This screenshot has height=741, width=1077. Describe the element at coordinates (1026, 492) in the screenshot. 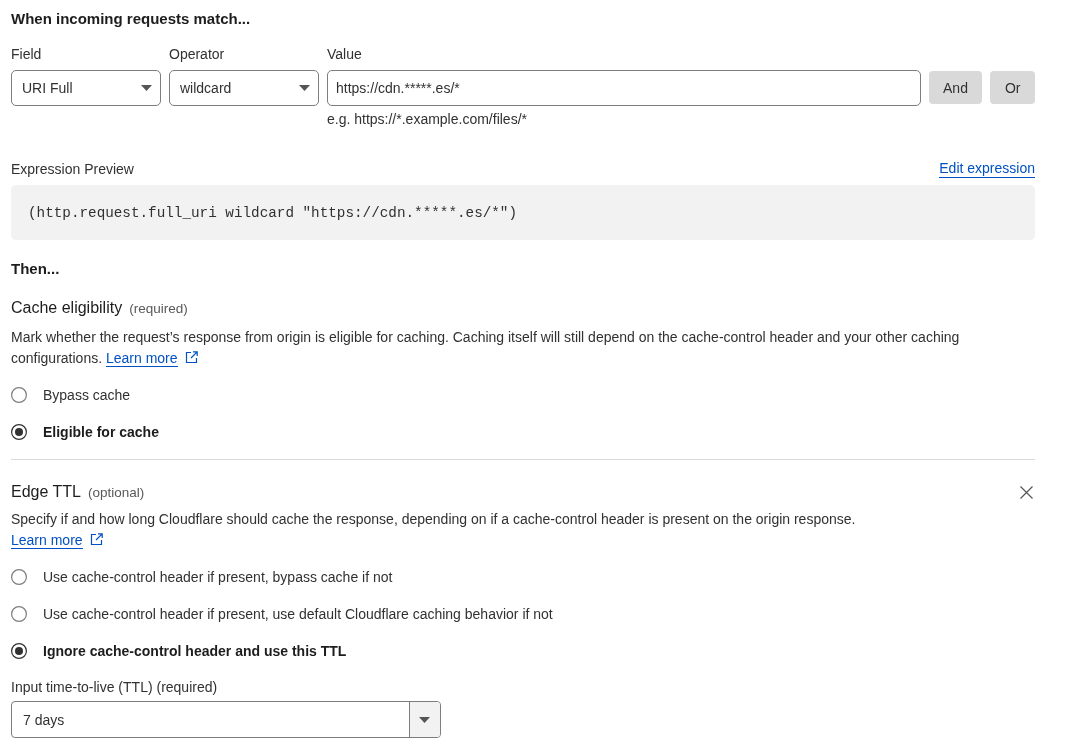

I see `close-icon` at that location.